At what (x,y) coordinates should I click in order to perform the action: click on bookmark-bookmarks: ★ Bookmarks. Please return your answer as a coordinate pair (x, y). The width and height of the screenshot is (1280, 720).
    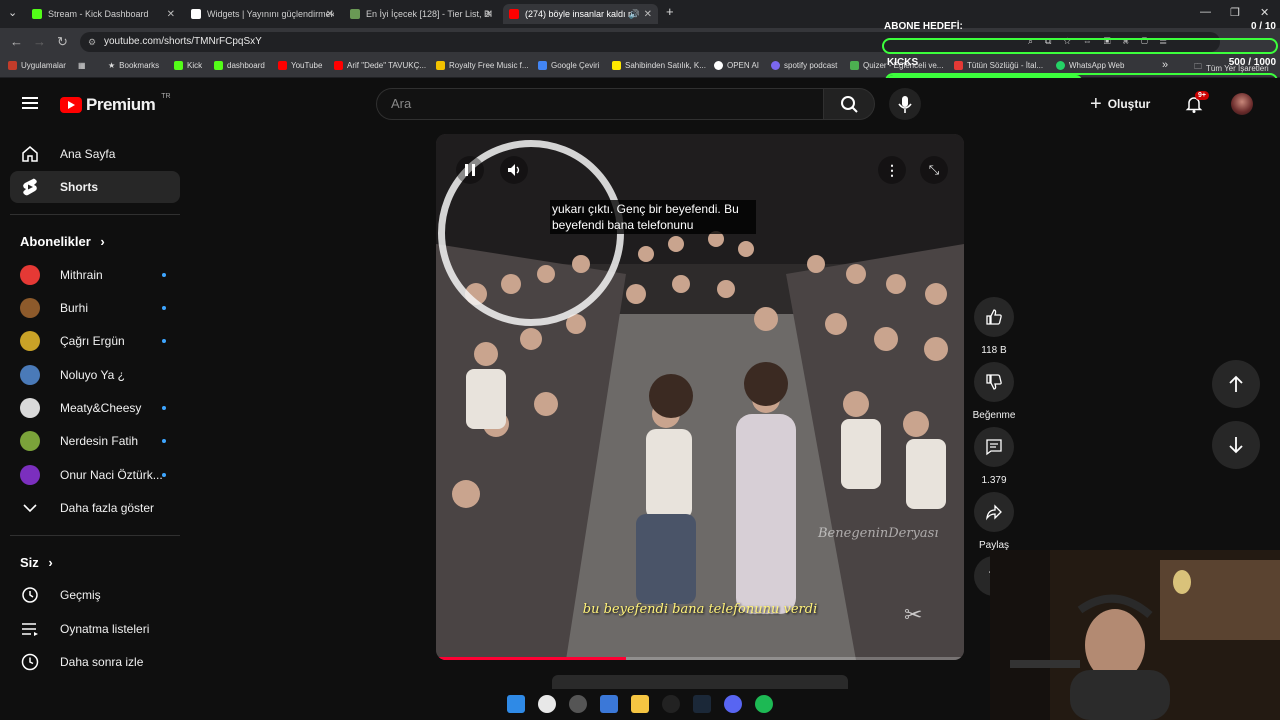
    Looking at the image, I should click on (133, 65).